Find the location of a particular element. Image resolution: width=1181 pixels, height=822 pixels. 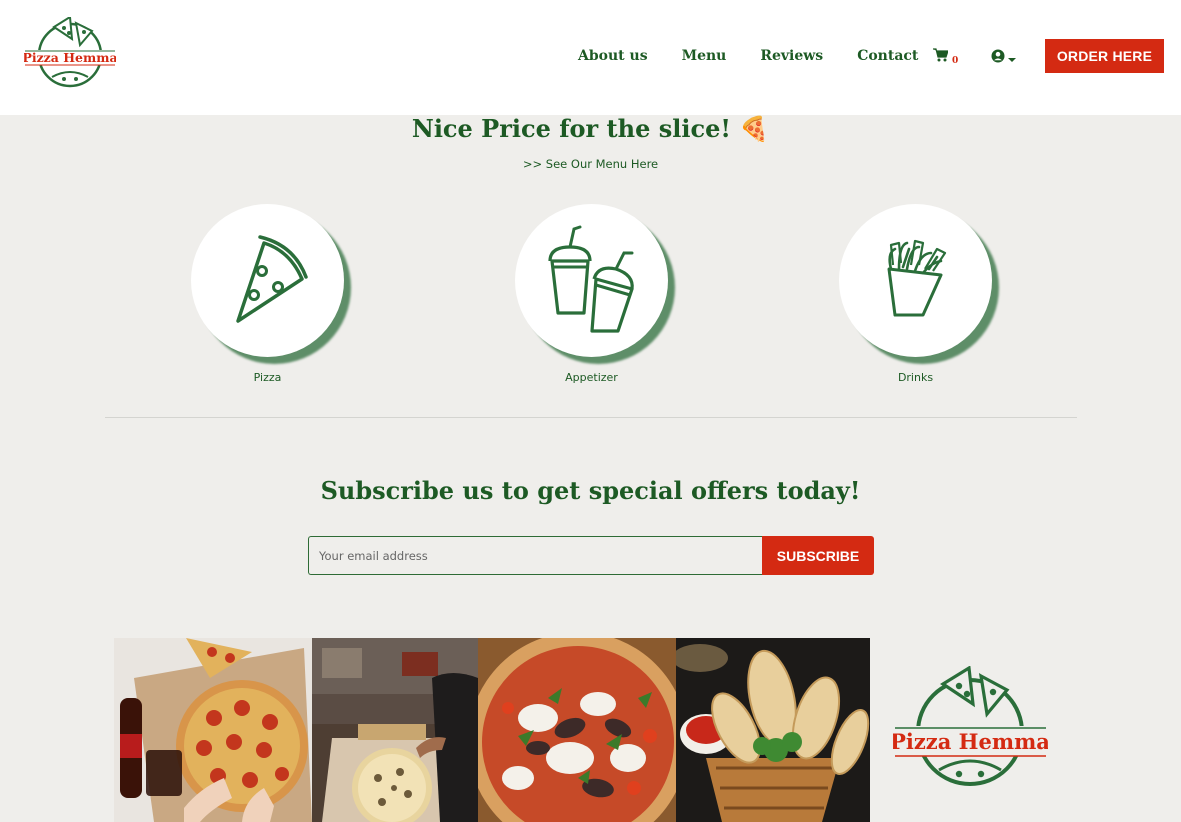

user-circle-icon is located at coordinates (998, 57).